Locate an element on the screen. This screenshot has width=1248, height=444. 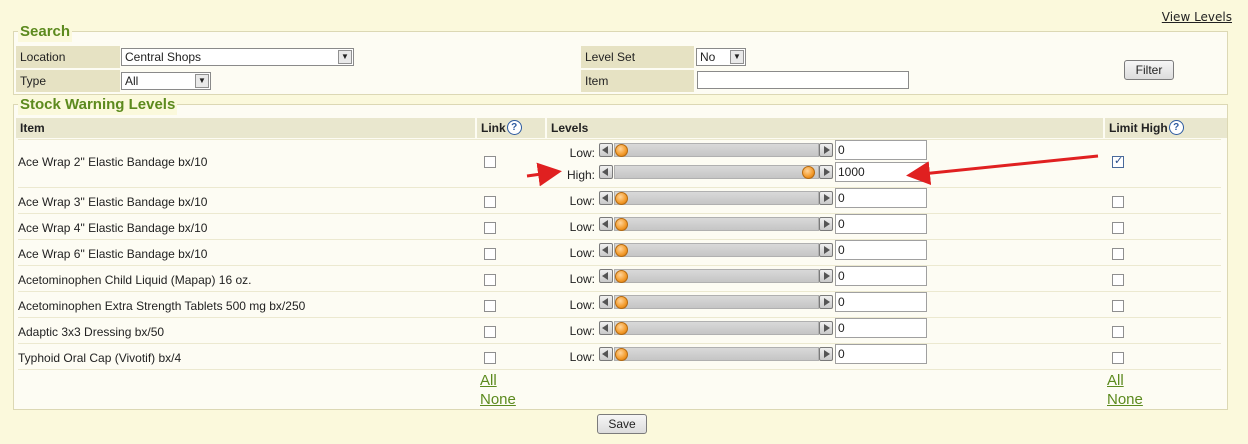
level-set-select: No ▼ is located at coordinates (721, 57).